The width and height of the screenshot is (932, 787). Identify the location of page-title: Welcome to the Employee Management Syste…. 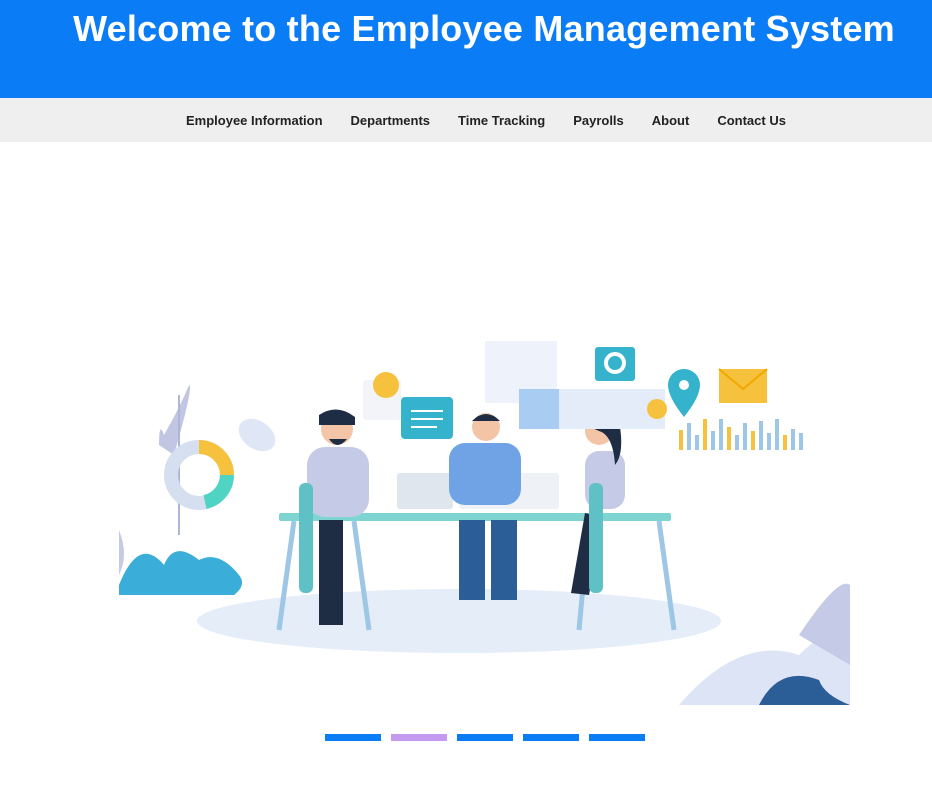
(484, 28).